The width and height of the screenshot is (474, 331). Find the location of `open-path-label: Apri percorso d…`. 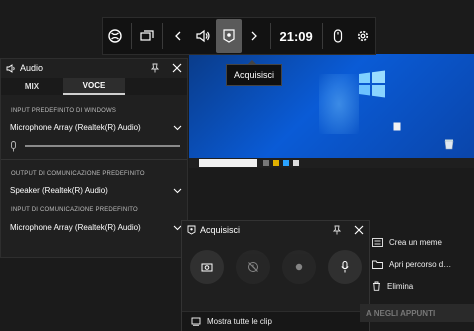

open-path-label: Apri percorso d… is located at coordinates (420, 264).